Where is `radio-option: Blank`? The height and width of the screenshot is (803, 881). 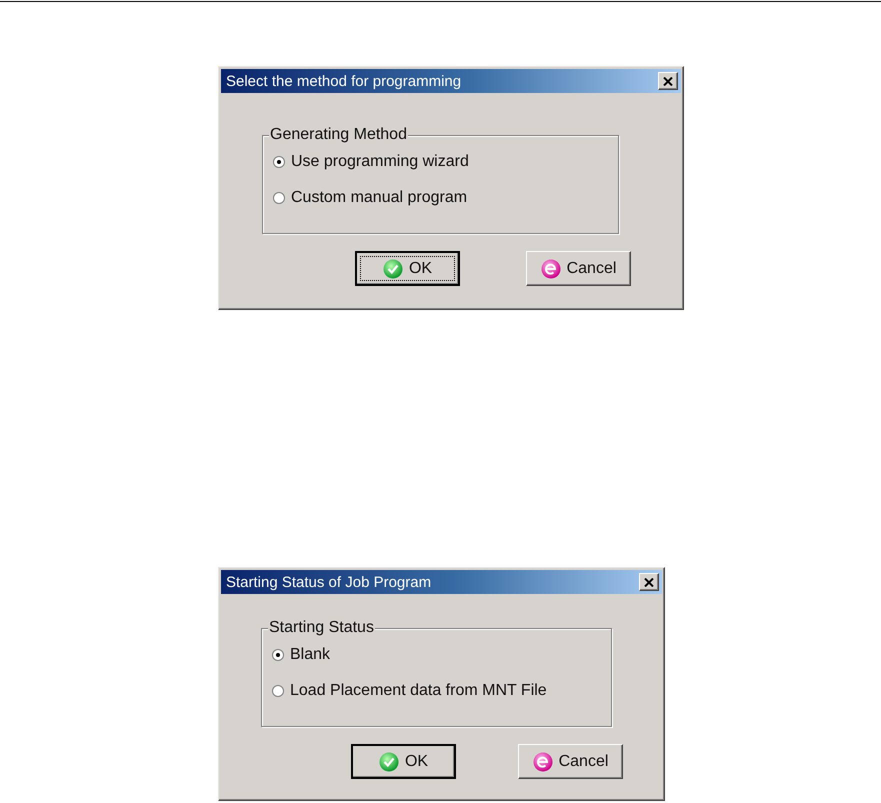
radio-option: Blank is located at coordinates (441, 655).